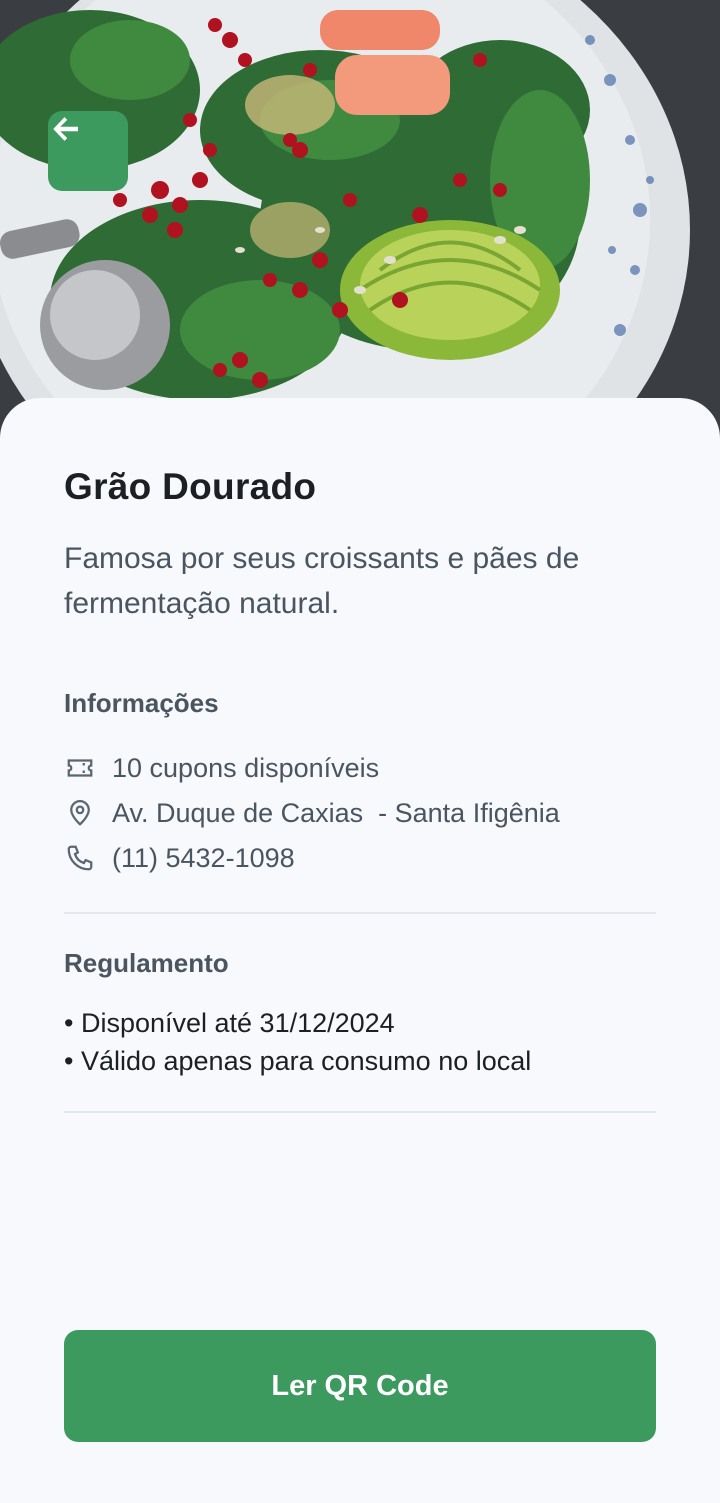 Image resolution: width=720 pixels, height=1503 pixels. What do you see at coordinates (336, 812) in the screenshot?
I see `info-address-text: Av. Duque de Caxias - Santa Ifigênia` at bounding box center [336, 812].